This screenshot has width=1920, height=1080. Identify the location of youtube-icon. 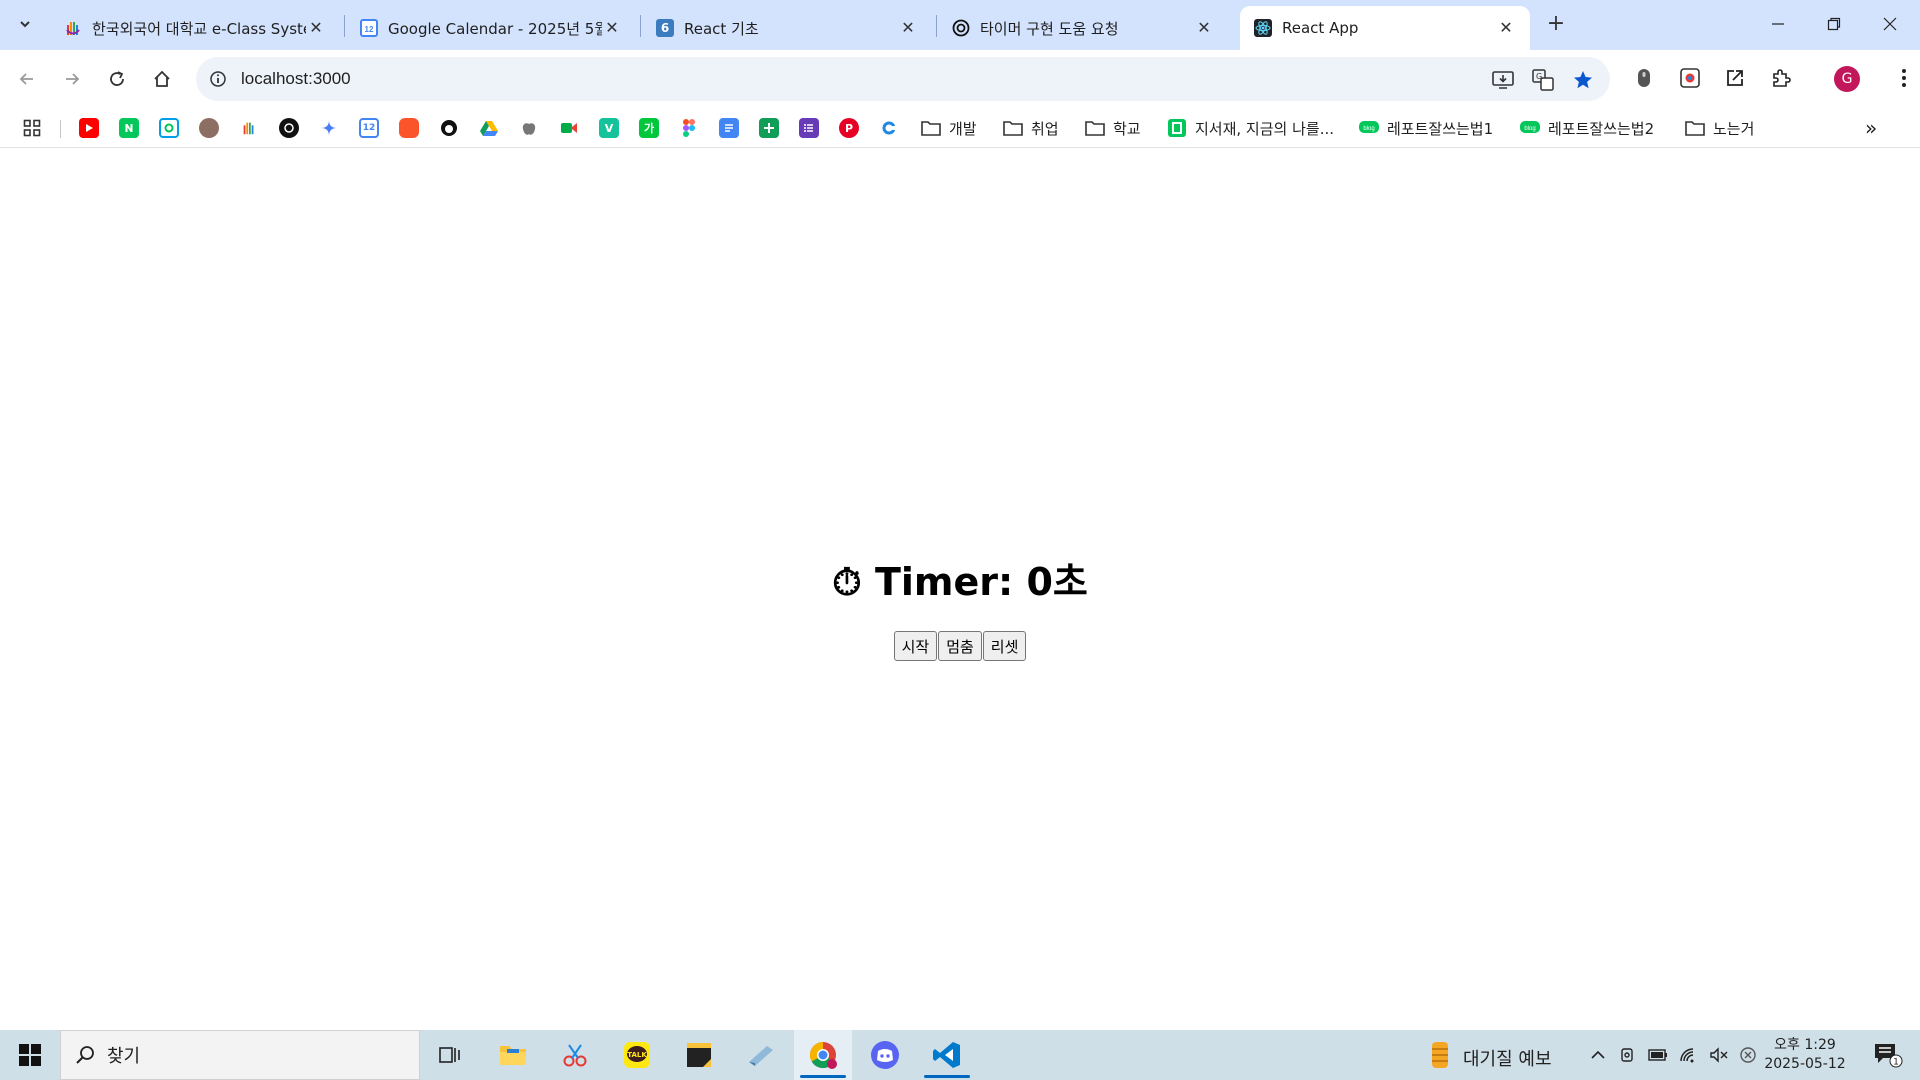
(89, 128).